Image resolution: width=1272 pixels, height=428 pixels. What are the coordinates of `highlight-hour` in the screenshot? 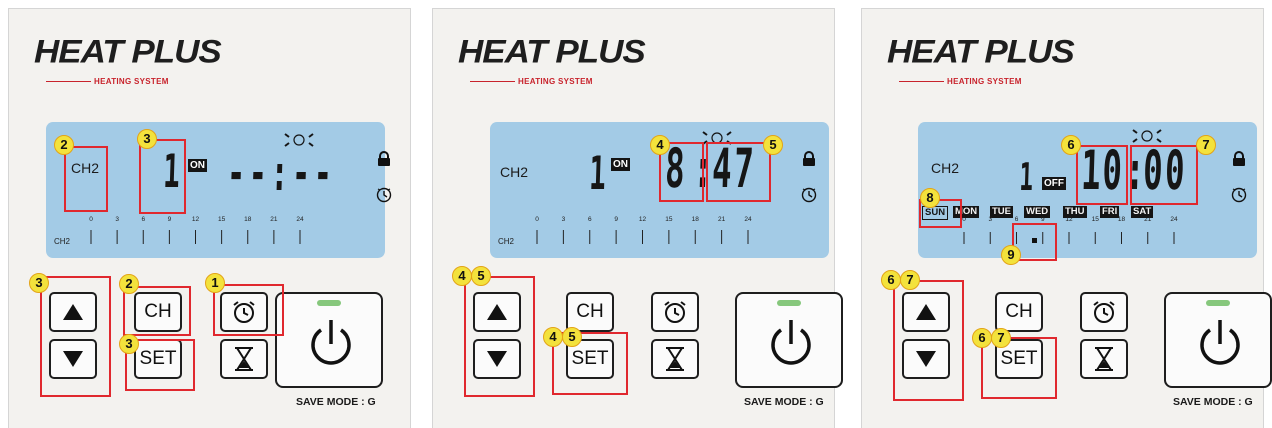 It's located at (1102, 175).